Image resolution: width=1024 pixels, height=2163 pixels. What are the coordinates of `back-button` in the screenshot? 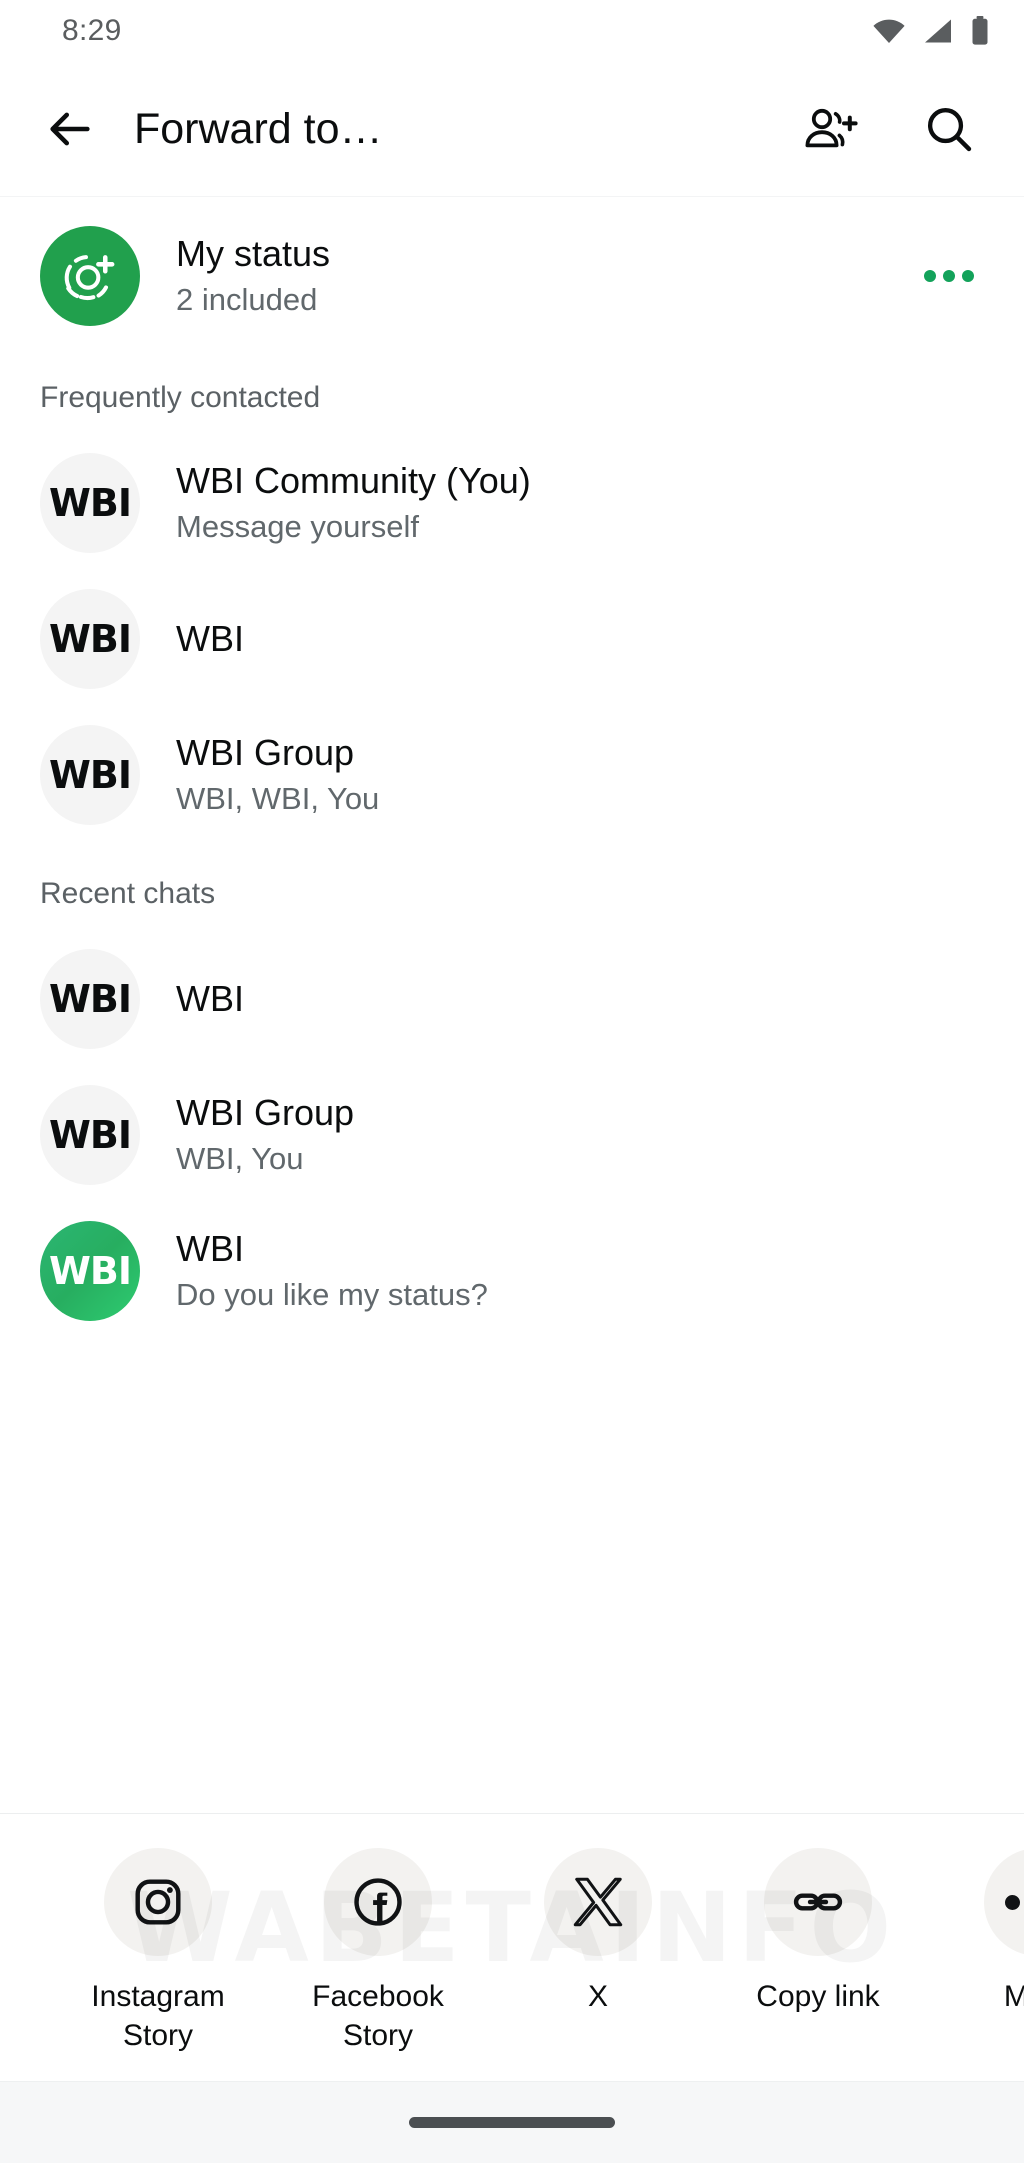 It's located at (70, 129).